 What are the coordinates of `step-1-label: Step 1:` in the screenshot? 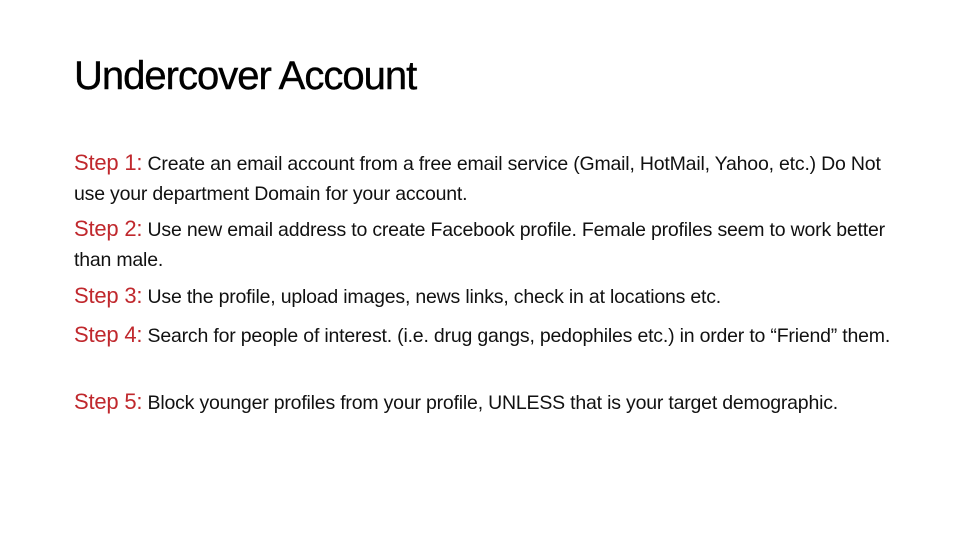 It's located at (108, 162).